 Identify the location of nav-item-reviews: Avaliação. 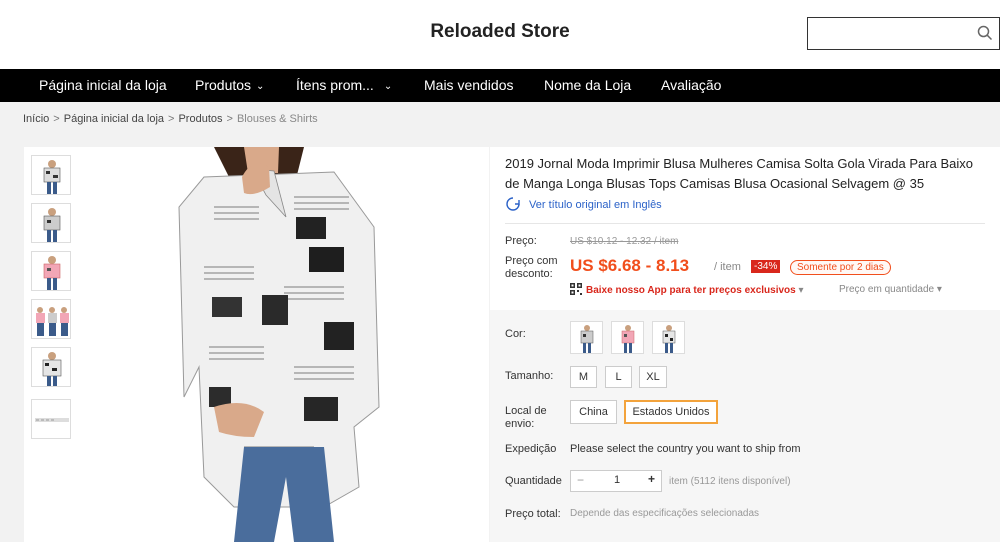
(691, 85).